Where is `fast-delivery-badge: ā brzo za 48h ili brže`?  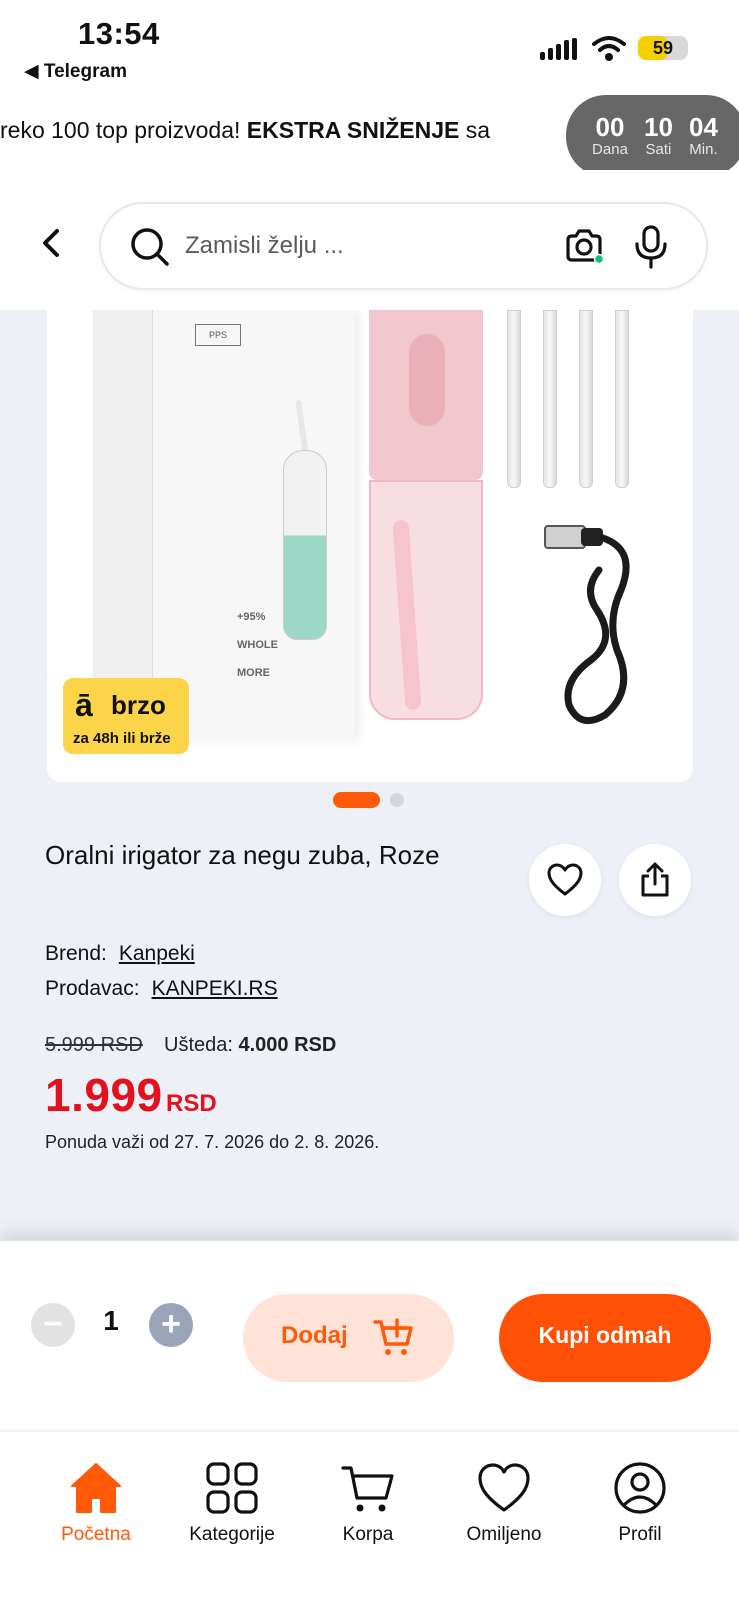
fast-delivery-badge: ā brzo za 48h ili brže is located at coordinates (126, 716).